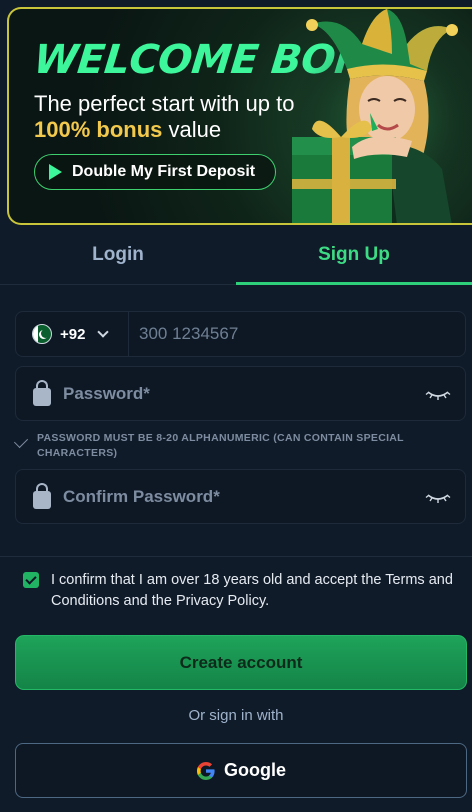  What do you see at coordinates (42, 334) in the screenshot?
I see `pakistan-flag-icon` at bounding box center [42, 334].